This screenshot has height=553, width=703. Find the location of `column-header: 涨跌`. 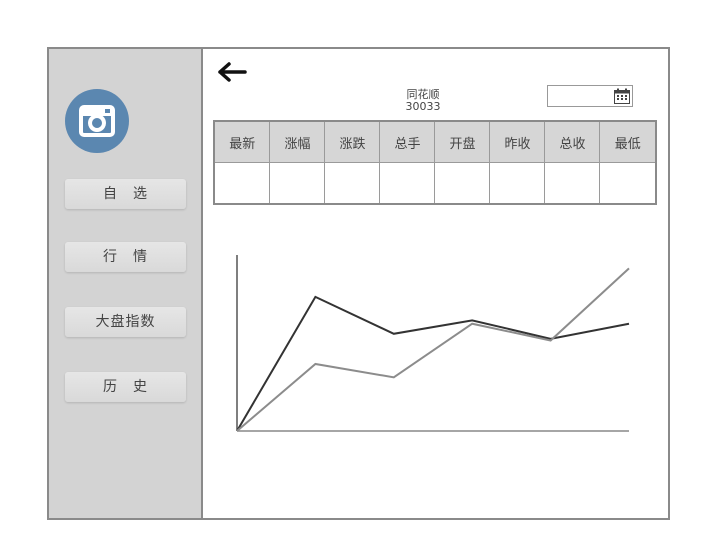

column-header: 涨跌 is located at coordinates (352, 141).